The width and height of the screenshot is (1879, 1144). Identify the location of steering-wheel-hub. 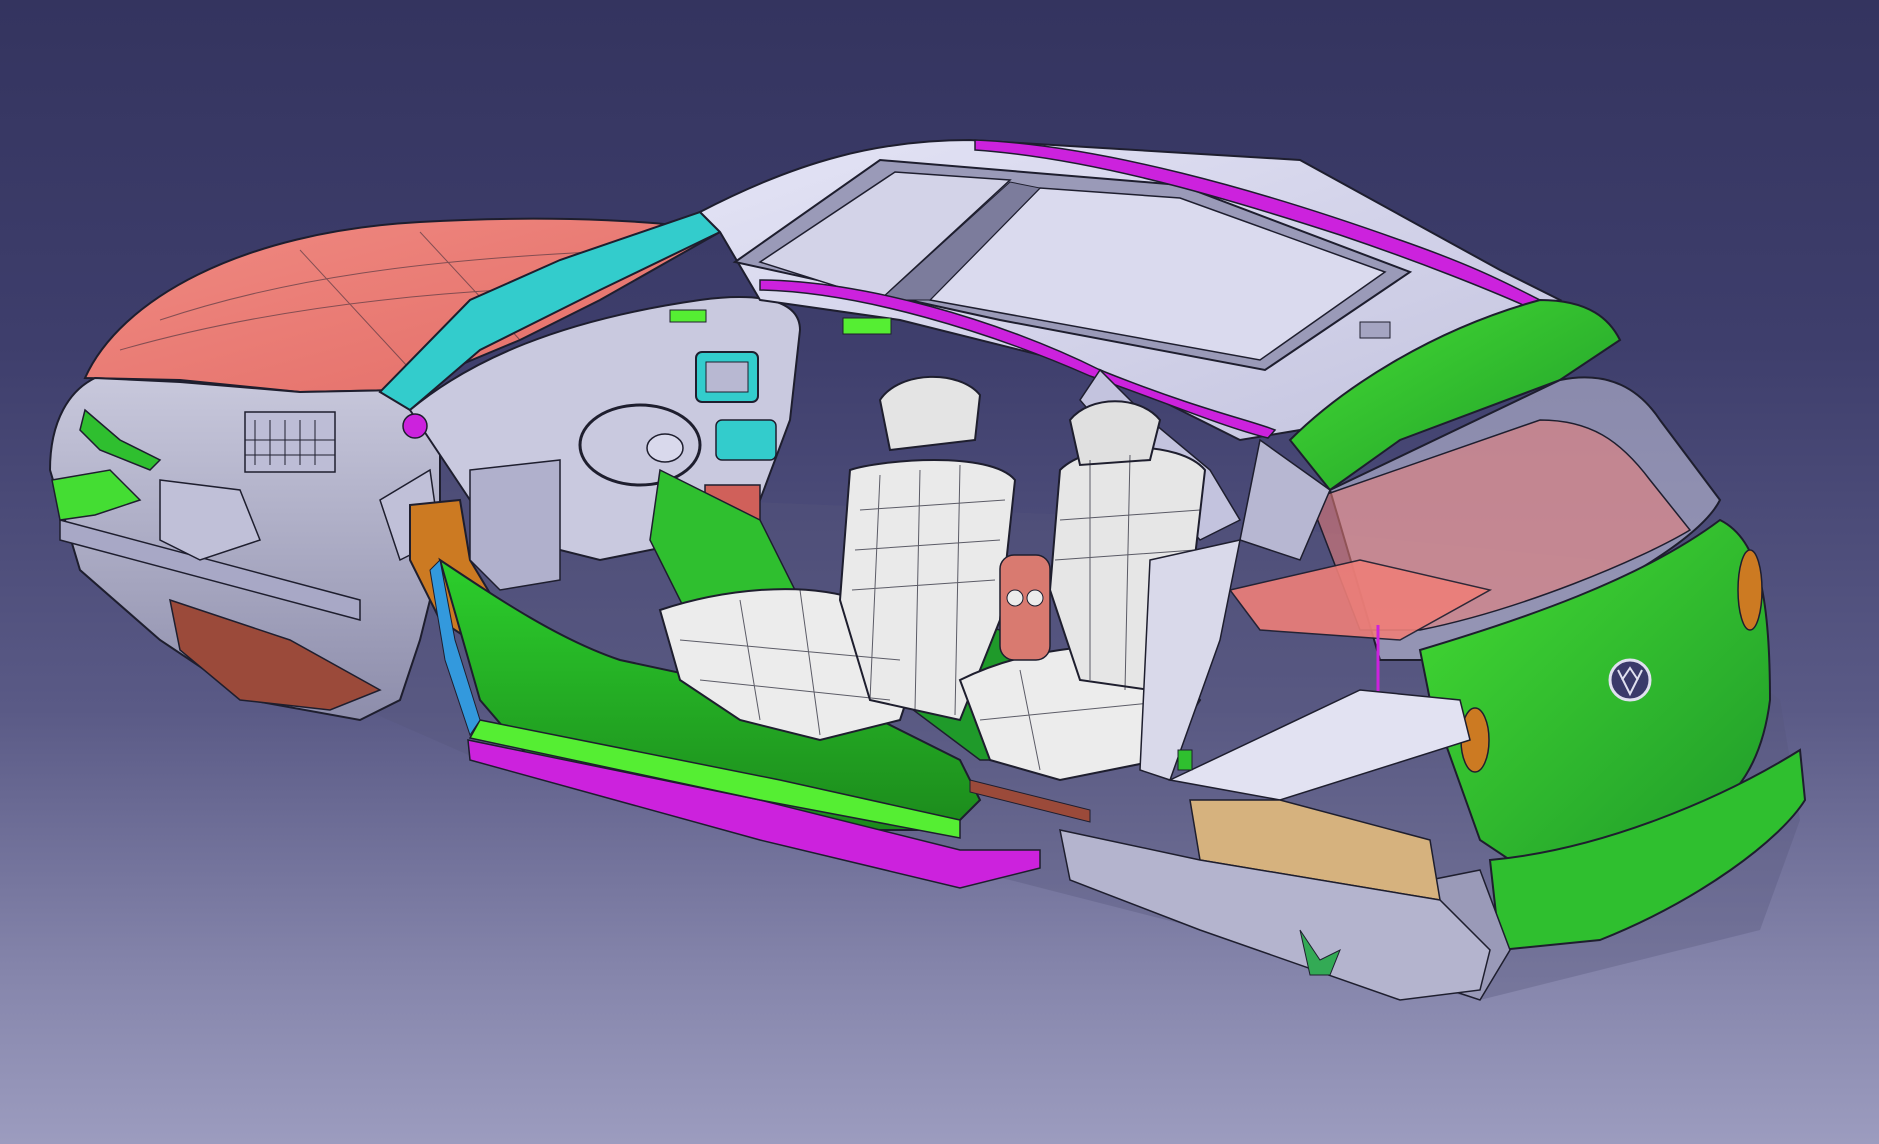
(665, 448).